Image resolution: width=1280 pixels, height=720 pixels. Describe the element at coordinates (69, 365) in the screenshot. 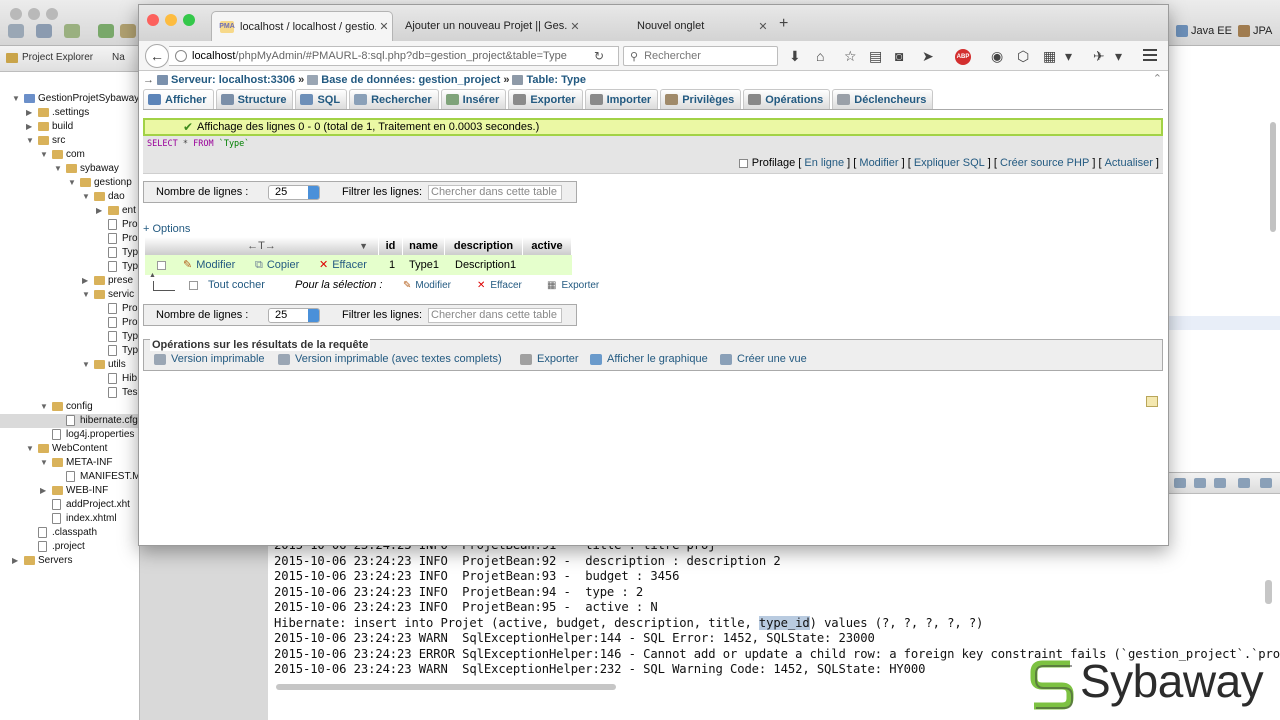

I see `tree-item: ▼ utils` at that location.